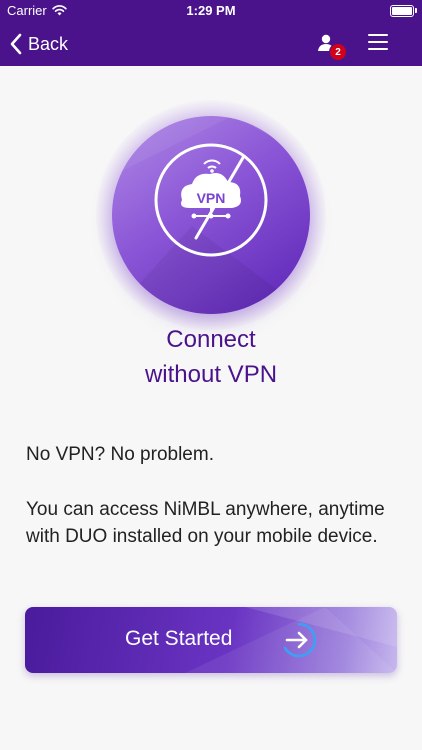  I want to click on profile-button: 2, so click(330, 45).